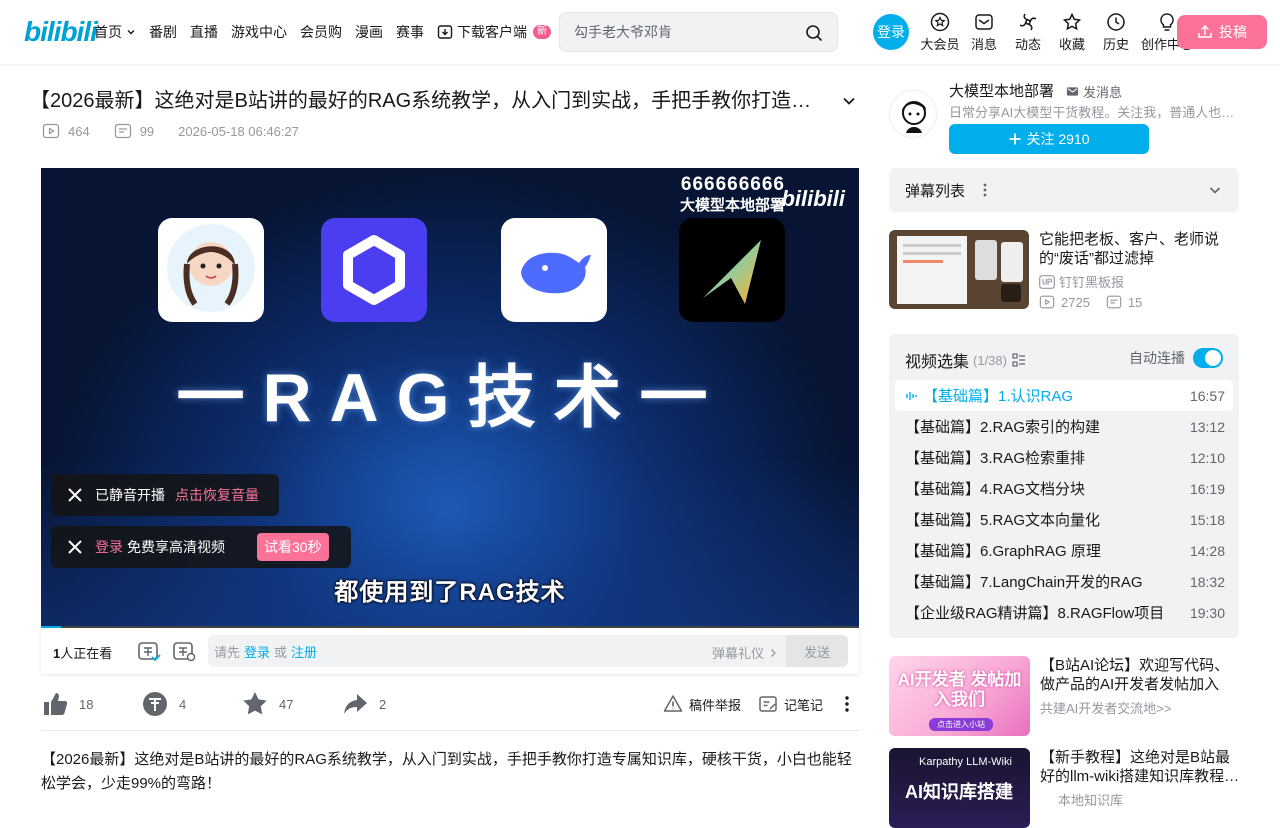 The height and width of the screenshot is (828, 1280). Describe the element at coordinates (410, 32) in the screenshot. I see `nav-match: 赛事` at that location.